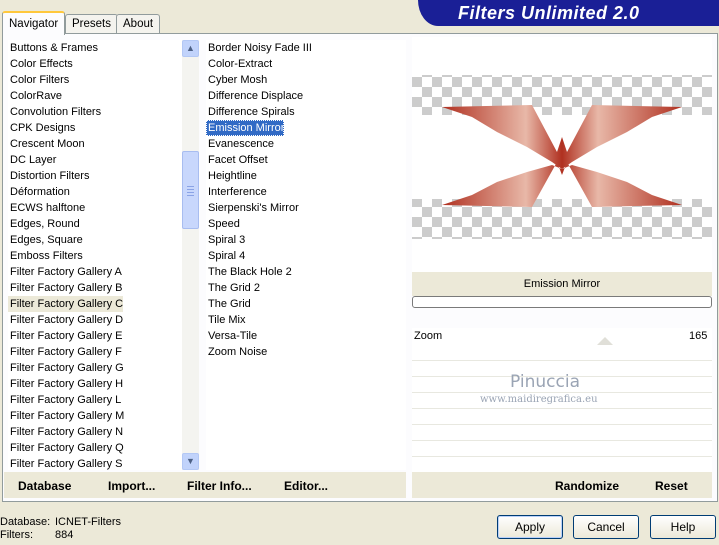 This screenshot has height=545, width=719. I want to click on category-item: Filter Factory Gallery F, so click(65, 352).